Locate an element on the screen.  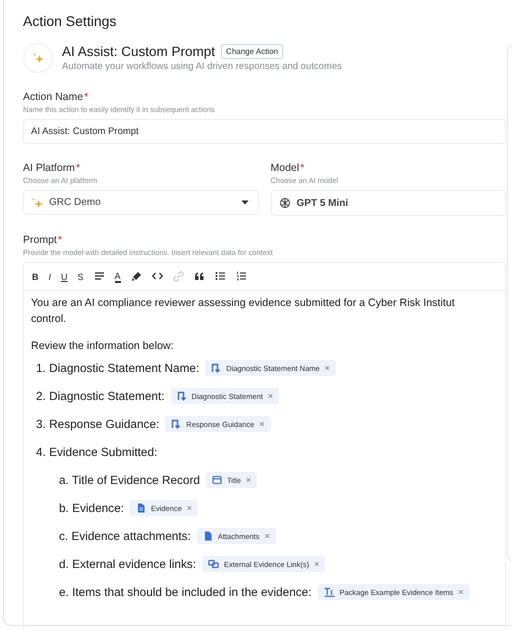
change-action-button: Change Action is located at coordinates (252, 51).